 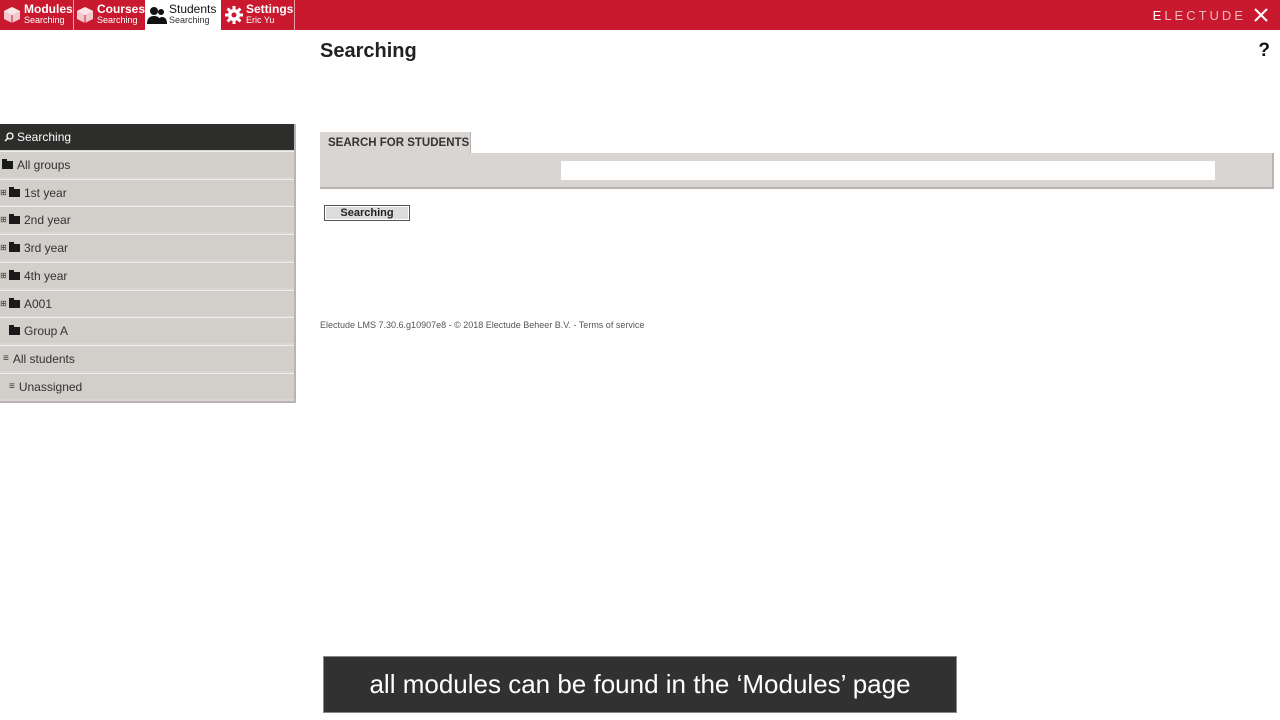 I want to click on sidebar-item-label: Unassigned, so click(x=50, y=386).